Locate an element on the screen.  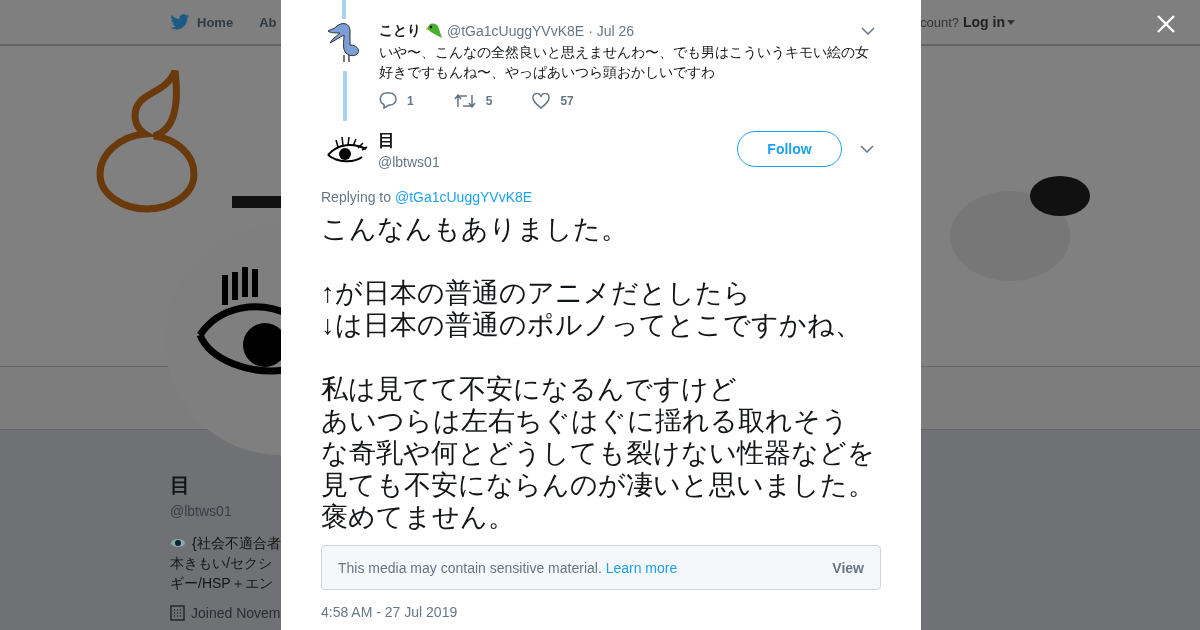
account-prompt: count? is located at coordinates (939, 22).